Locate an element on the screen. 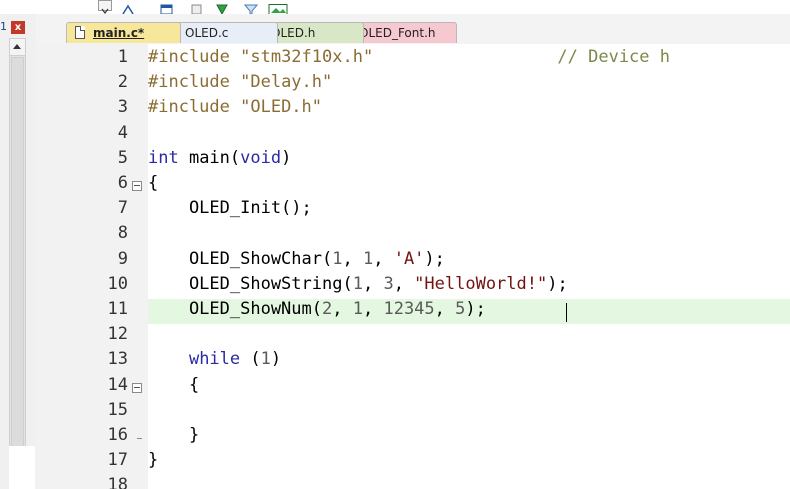 This screenshot has width=790, height=489. vertical-scrollbar is located at coordinates (17, 243).